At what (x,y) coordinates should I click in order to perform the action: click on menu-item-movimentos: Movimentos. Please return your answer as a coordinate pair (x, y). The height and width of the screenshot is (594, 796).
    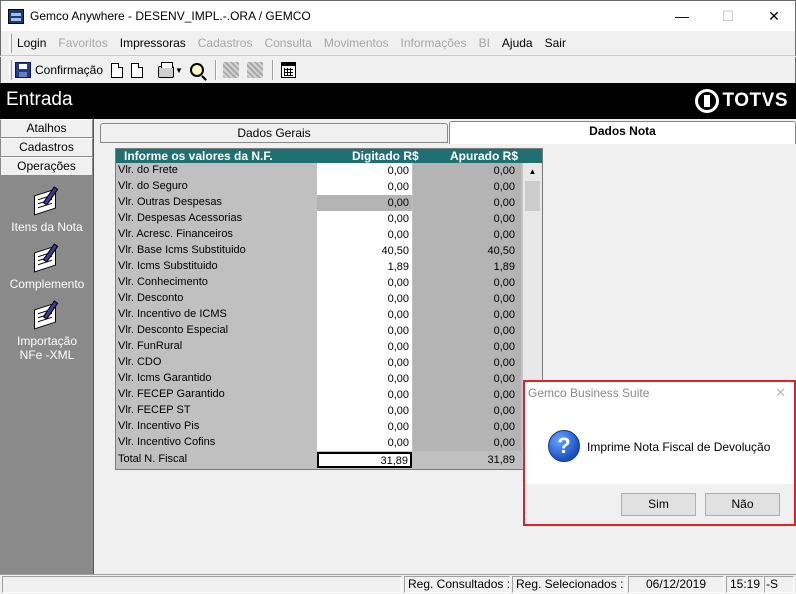
    Looking at the image, I should click on (356, 43).